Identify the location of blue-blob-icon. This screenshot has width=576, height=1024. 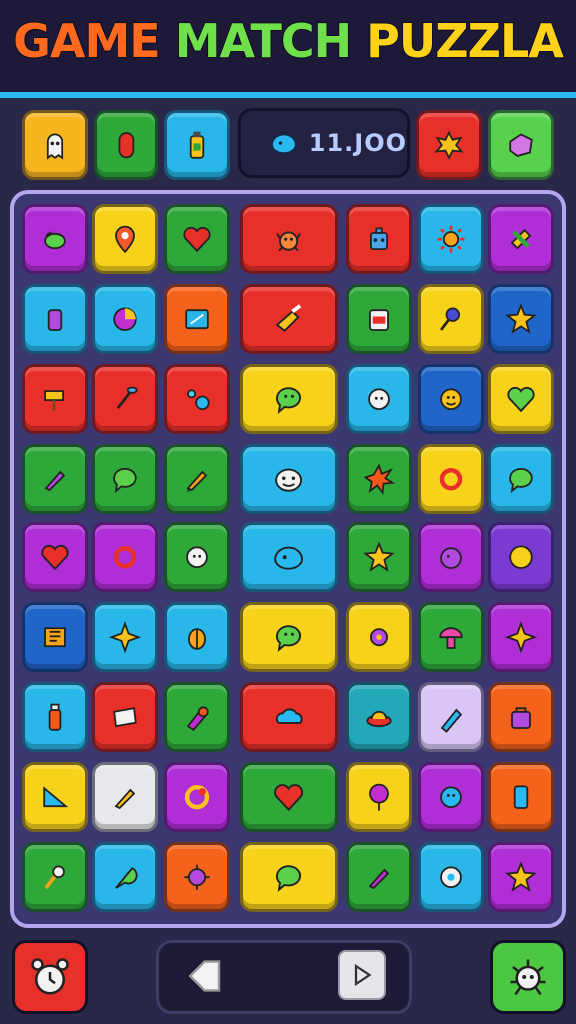
(284, 143).